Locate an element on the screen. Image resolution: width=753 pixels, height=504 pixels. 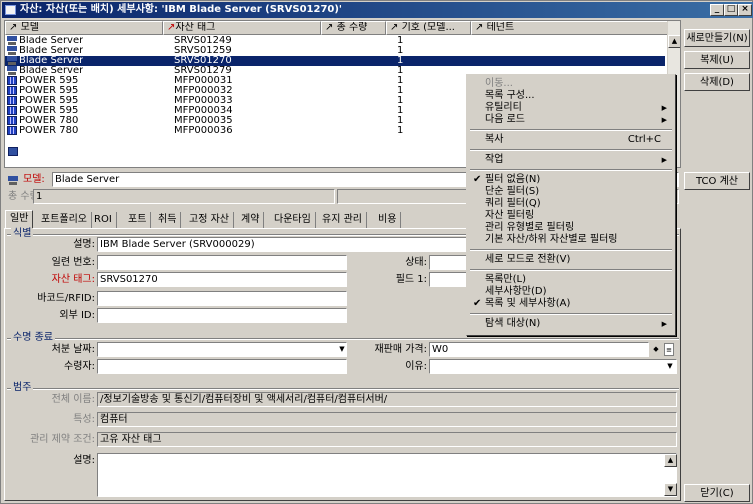
menu-item: 세부사항만(D) is located at coordinates (571, 292).